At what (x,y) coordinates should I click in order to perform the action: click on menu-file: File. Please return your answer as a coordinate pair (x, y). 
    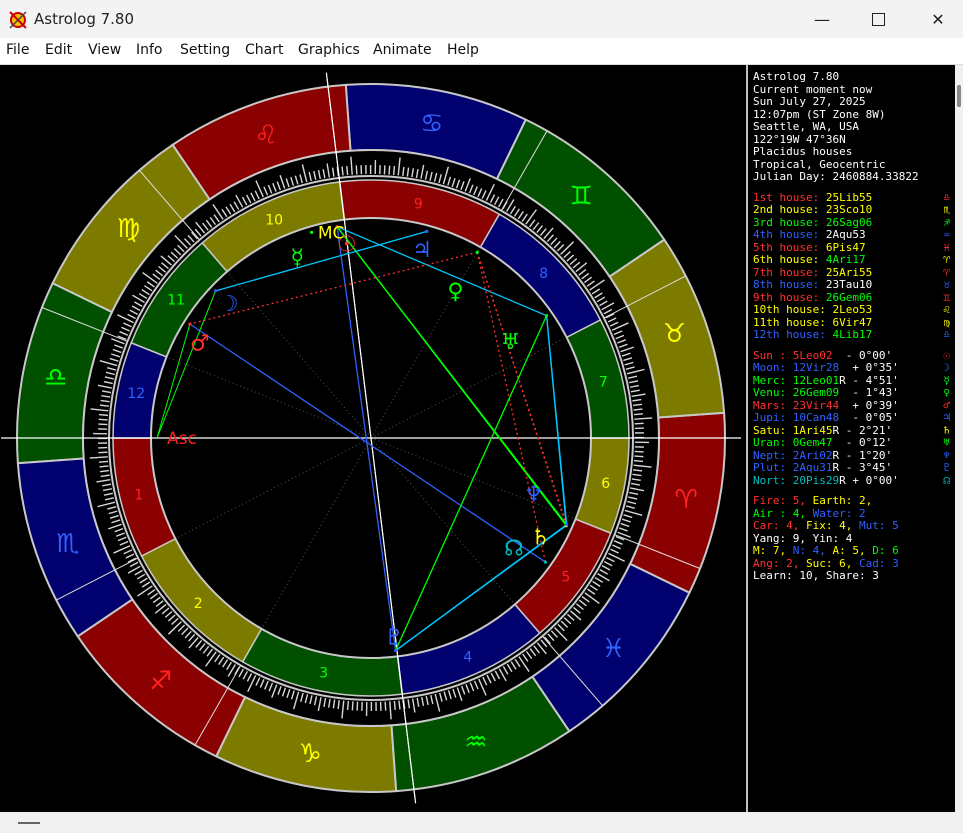
    Looking at the image, I should click on (17, 50).